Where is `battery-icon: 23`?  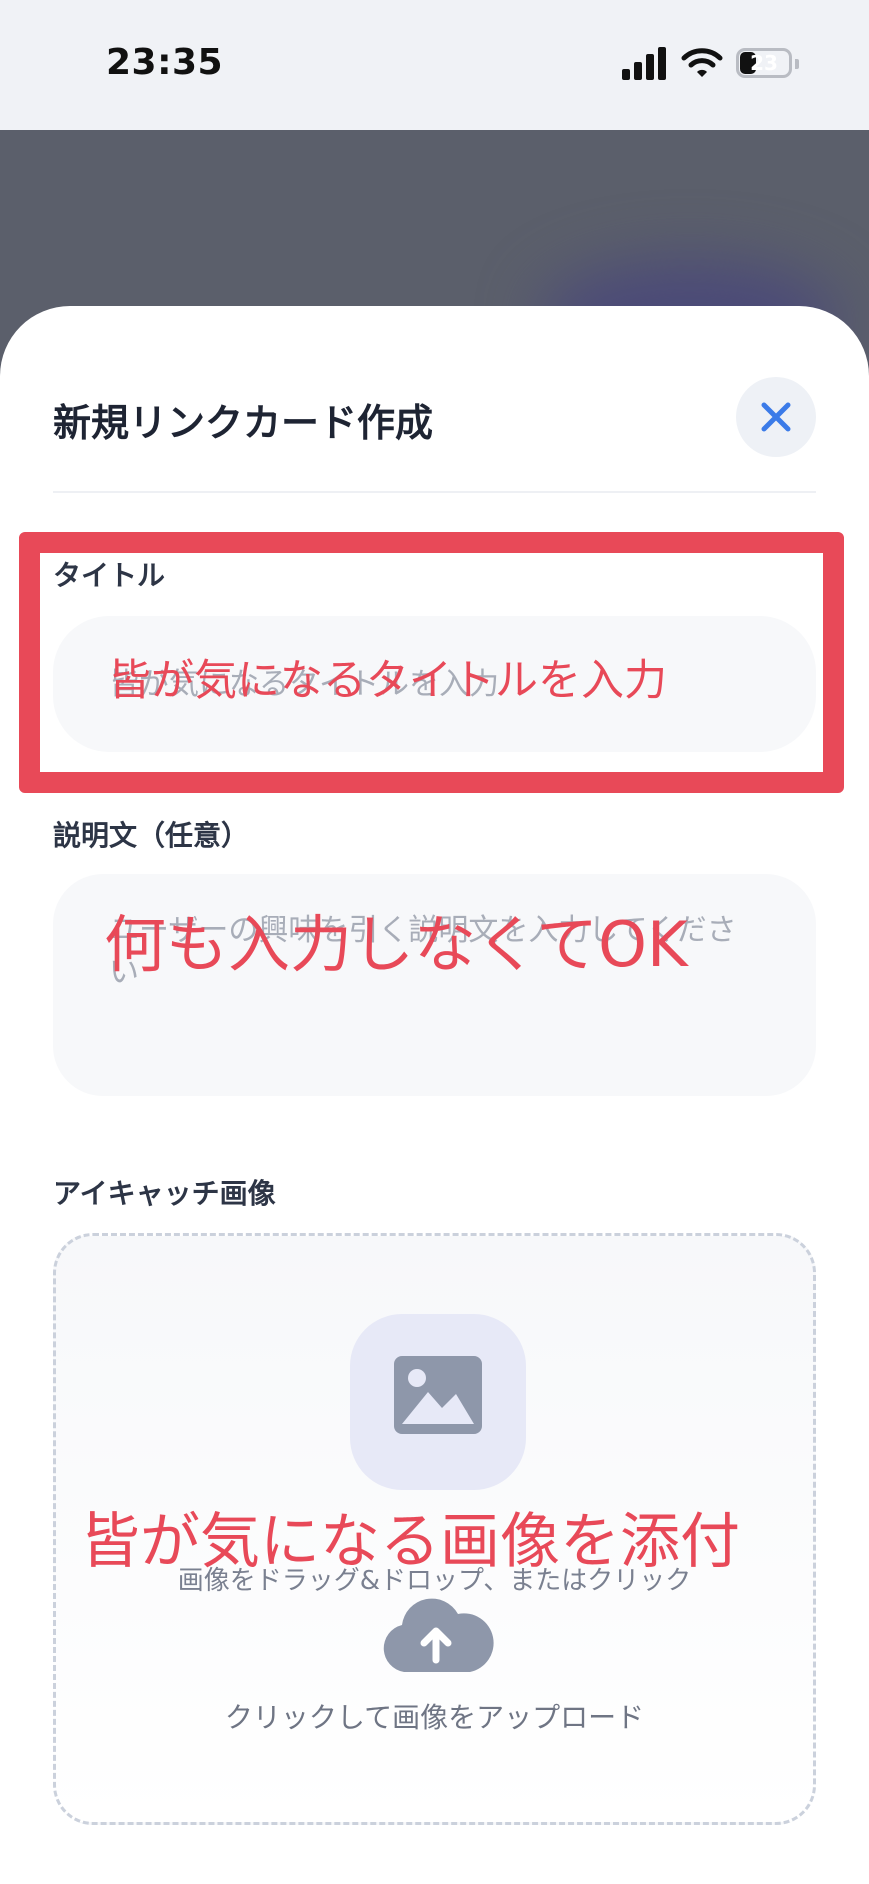
battery-icon: 23 is located at coordinates (764, 63).